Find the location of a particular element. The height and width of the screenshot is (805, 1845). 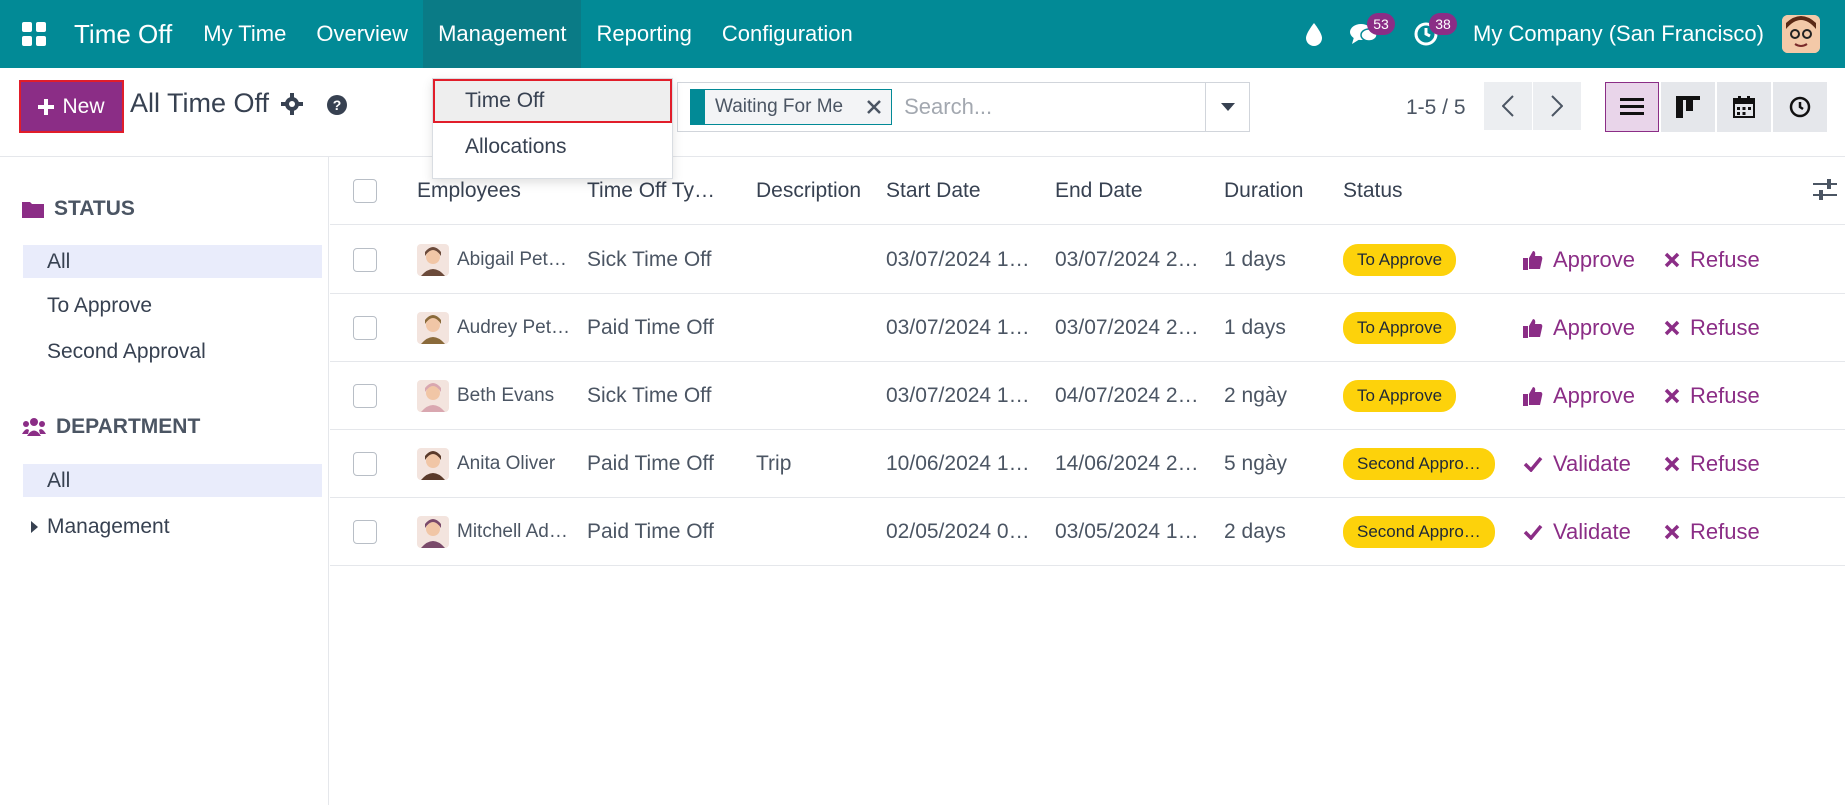

duration-cell: 1 days is located at coordinates (1255, 327).